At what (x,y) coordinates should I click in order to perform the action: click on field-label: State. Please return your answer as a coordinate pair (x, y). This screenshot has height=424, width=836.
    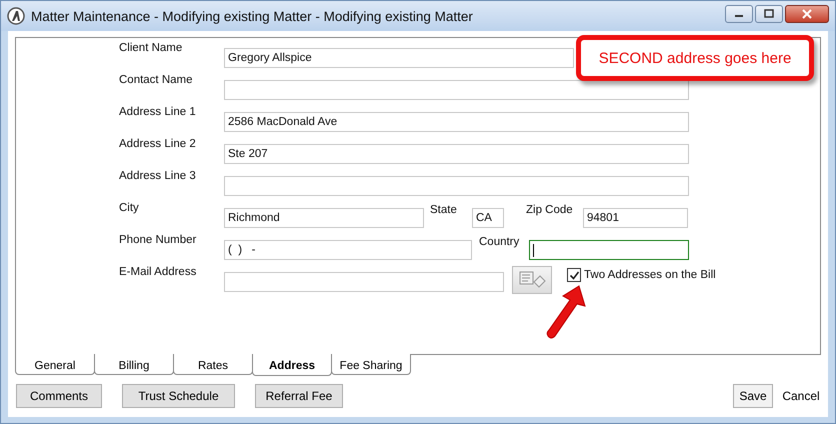
    Looking at the image, I should click on (444, 210).